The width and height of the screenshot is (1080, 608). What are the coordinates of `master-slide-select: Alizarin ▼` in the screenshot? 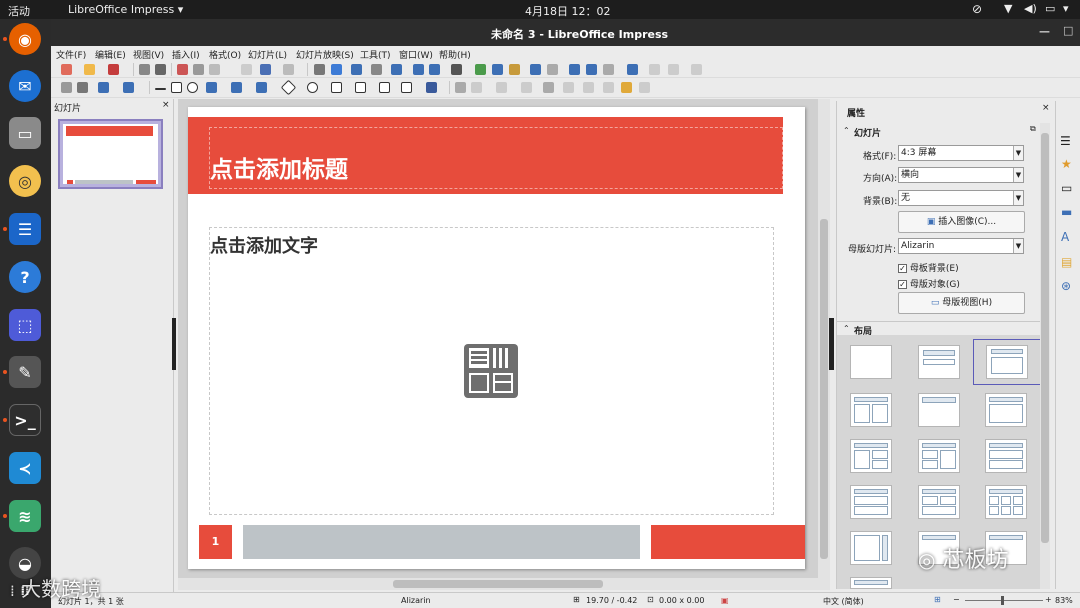 It's located at (961, 246).